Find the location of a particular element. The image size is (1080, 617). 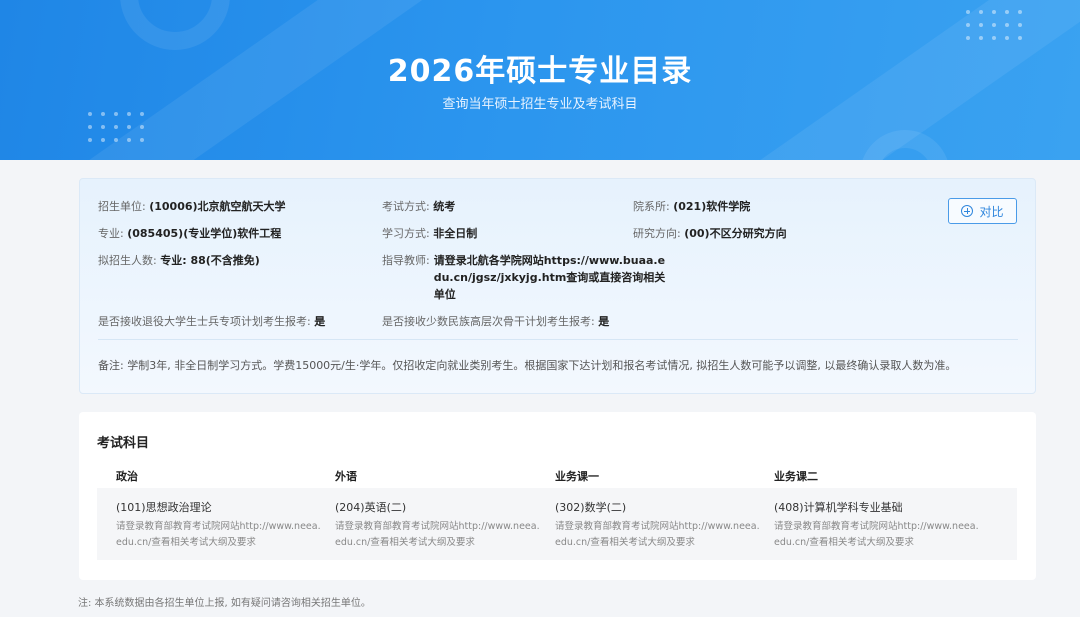

field-research-direction-label: 研究方向: is located at coordinates (657, 233).